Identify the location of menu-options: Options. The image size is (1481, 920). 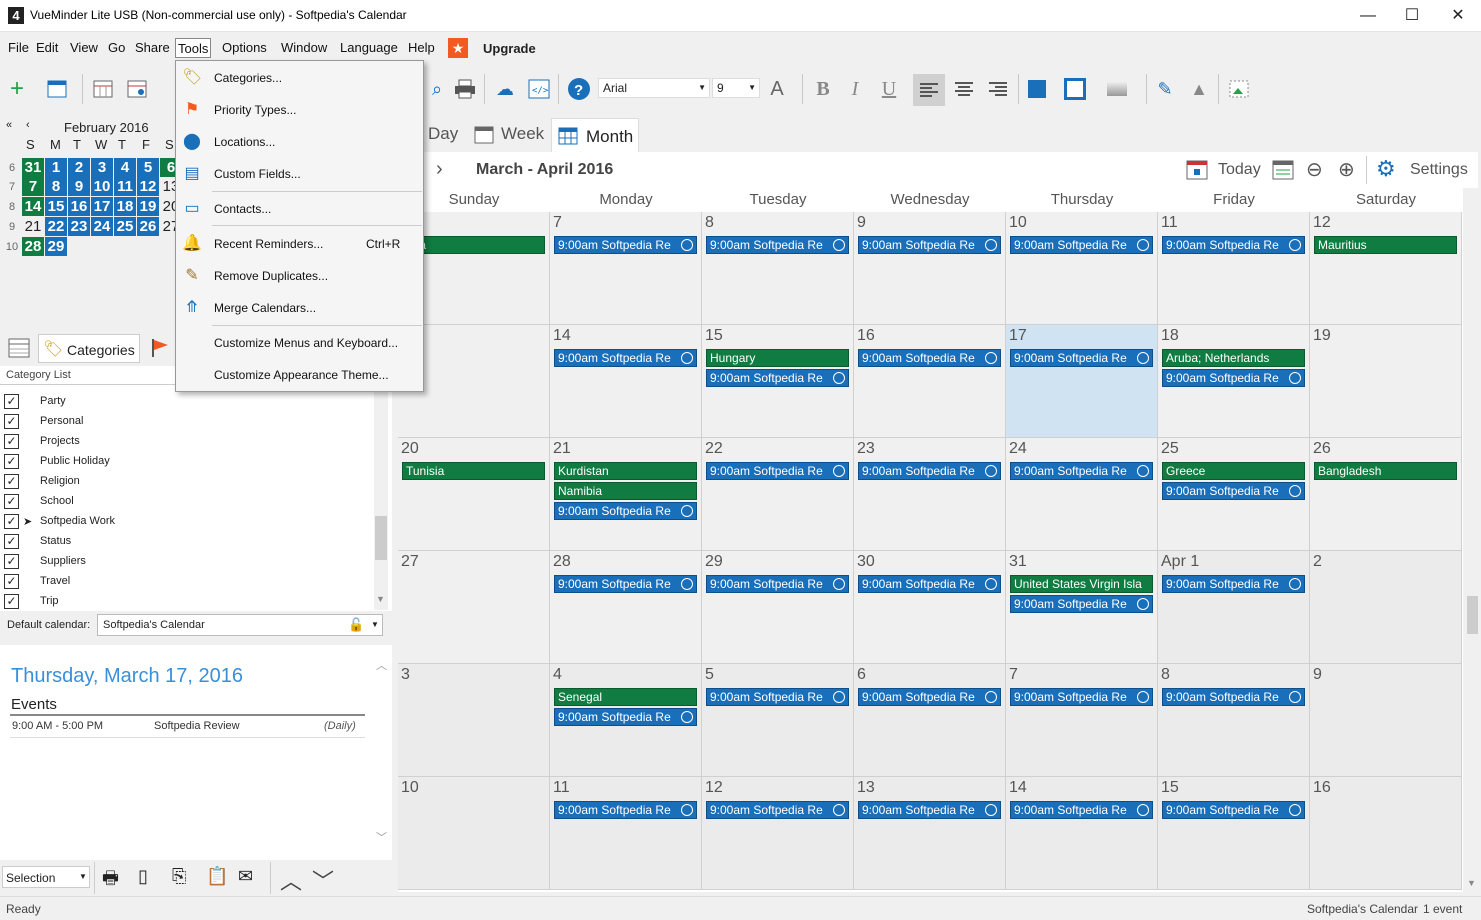
(244, 48).